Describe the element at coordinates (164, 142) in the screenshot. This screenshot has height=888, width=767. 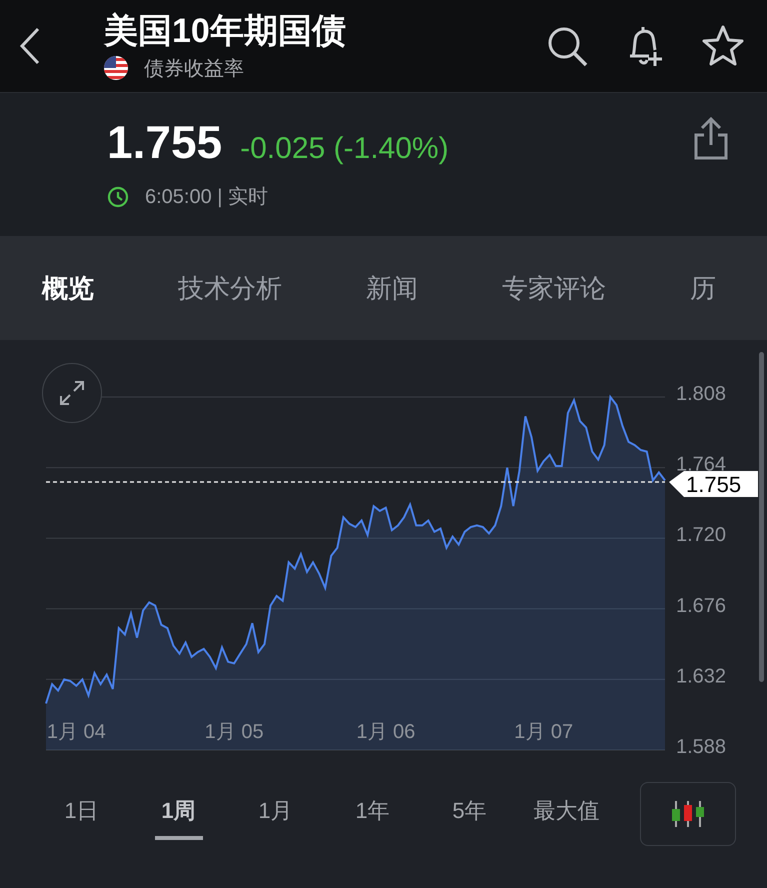
I see `price: 1.755` at that location.